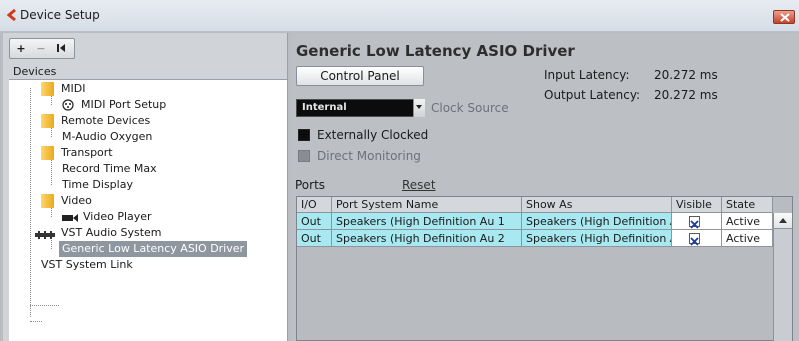 The width and height of the screenshot is (799, 341). I want to click on tree-item-label: Remote Devices, so click(106, 120).